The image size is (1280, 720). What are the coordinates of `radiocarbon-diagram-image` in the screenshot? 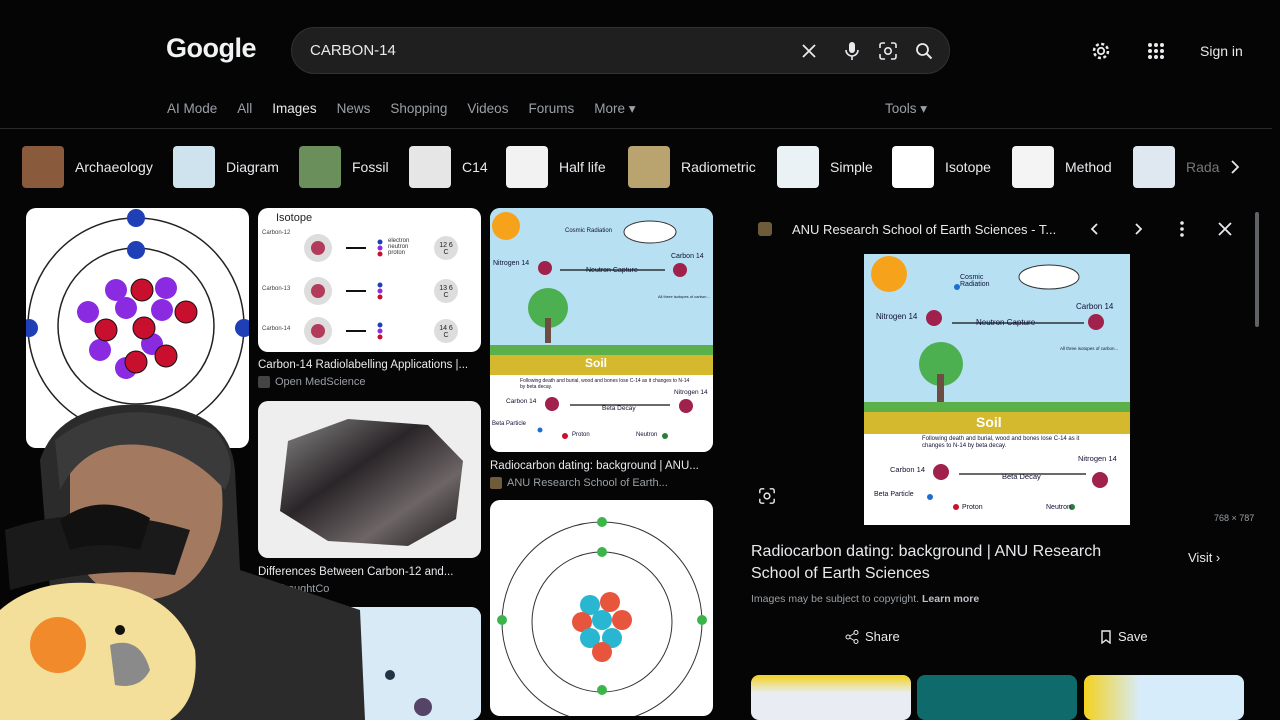 It's located at (601, 330).